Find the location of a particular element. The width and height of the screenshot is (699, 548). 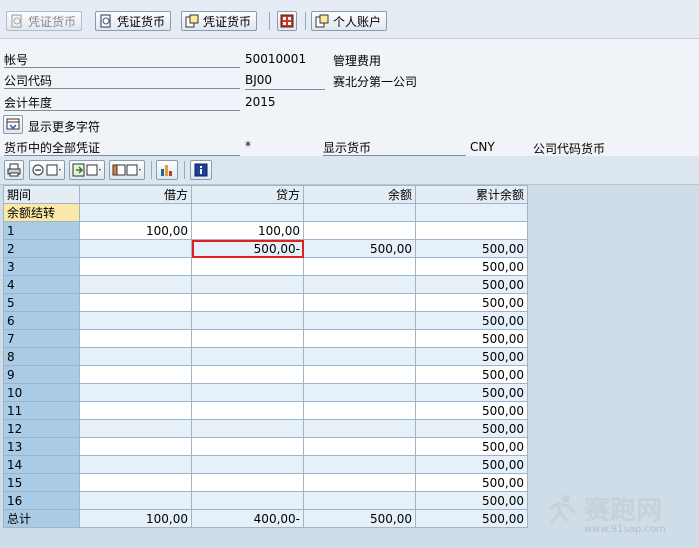

doc-currency-button-3: 凭证货币 is located at coordinates (219, 21).